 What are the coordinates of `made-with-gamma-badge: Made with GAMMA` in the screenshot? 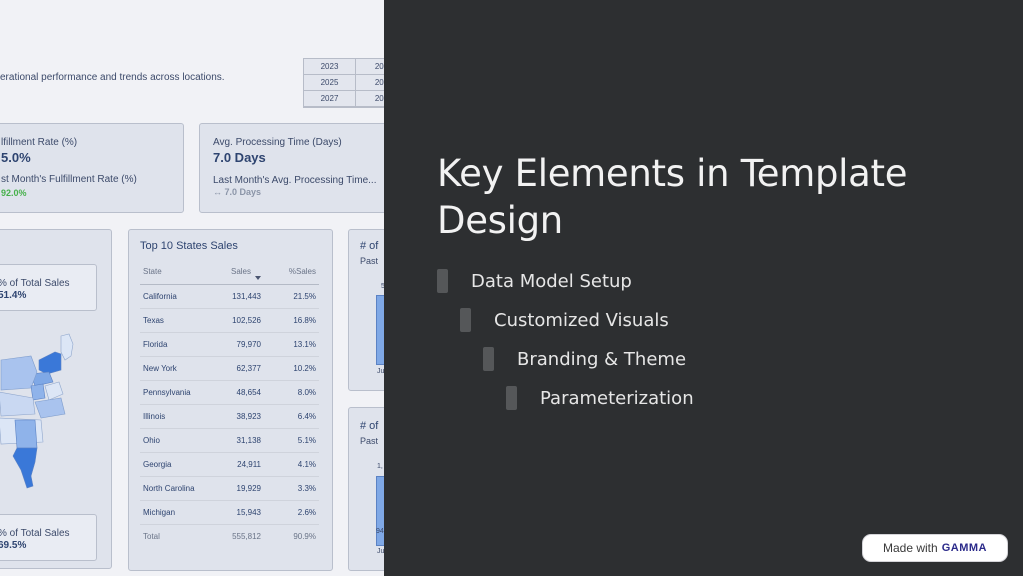 It's located at (935, 548).